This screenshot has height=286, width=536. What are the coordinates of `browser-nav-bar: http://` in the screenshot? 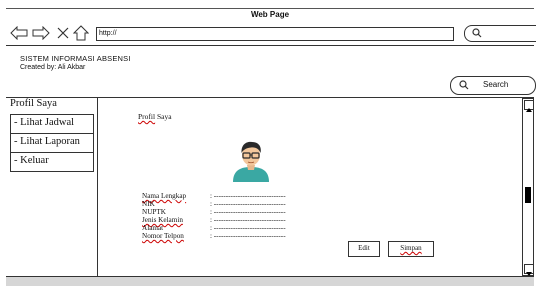 It's located at (271, 34).